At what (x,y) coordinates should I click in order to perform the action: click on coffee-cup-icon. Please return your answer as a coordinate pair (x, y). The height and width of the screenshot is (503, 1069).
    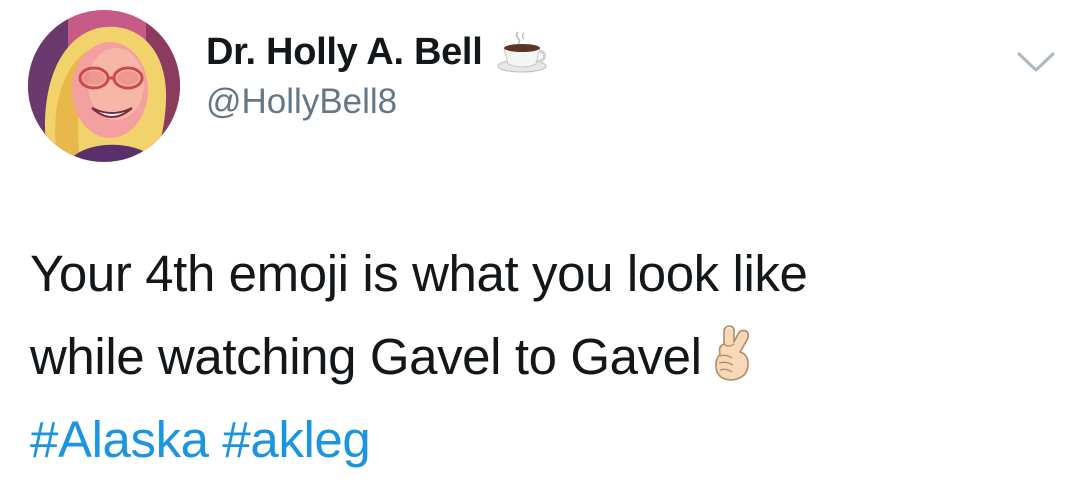
    Looking at the image, I should click on (522, 52).